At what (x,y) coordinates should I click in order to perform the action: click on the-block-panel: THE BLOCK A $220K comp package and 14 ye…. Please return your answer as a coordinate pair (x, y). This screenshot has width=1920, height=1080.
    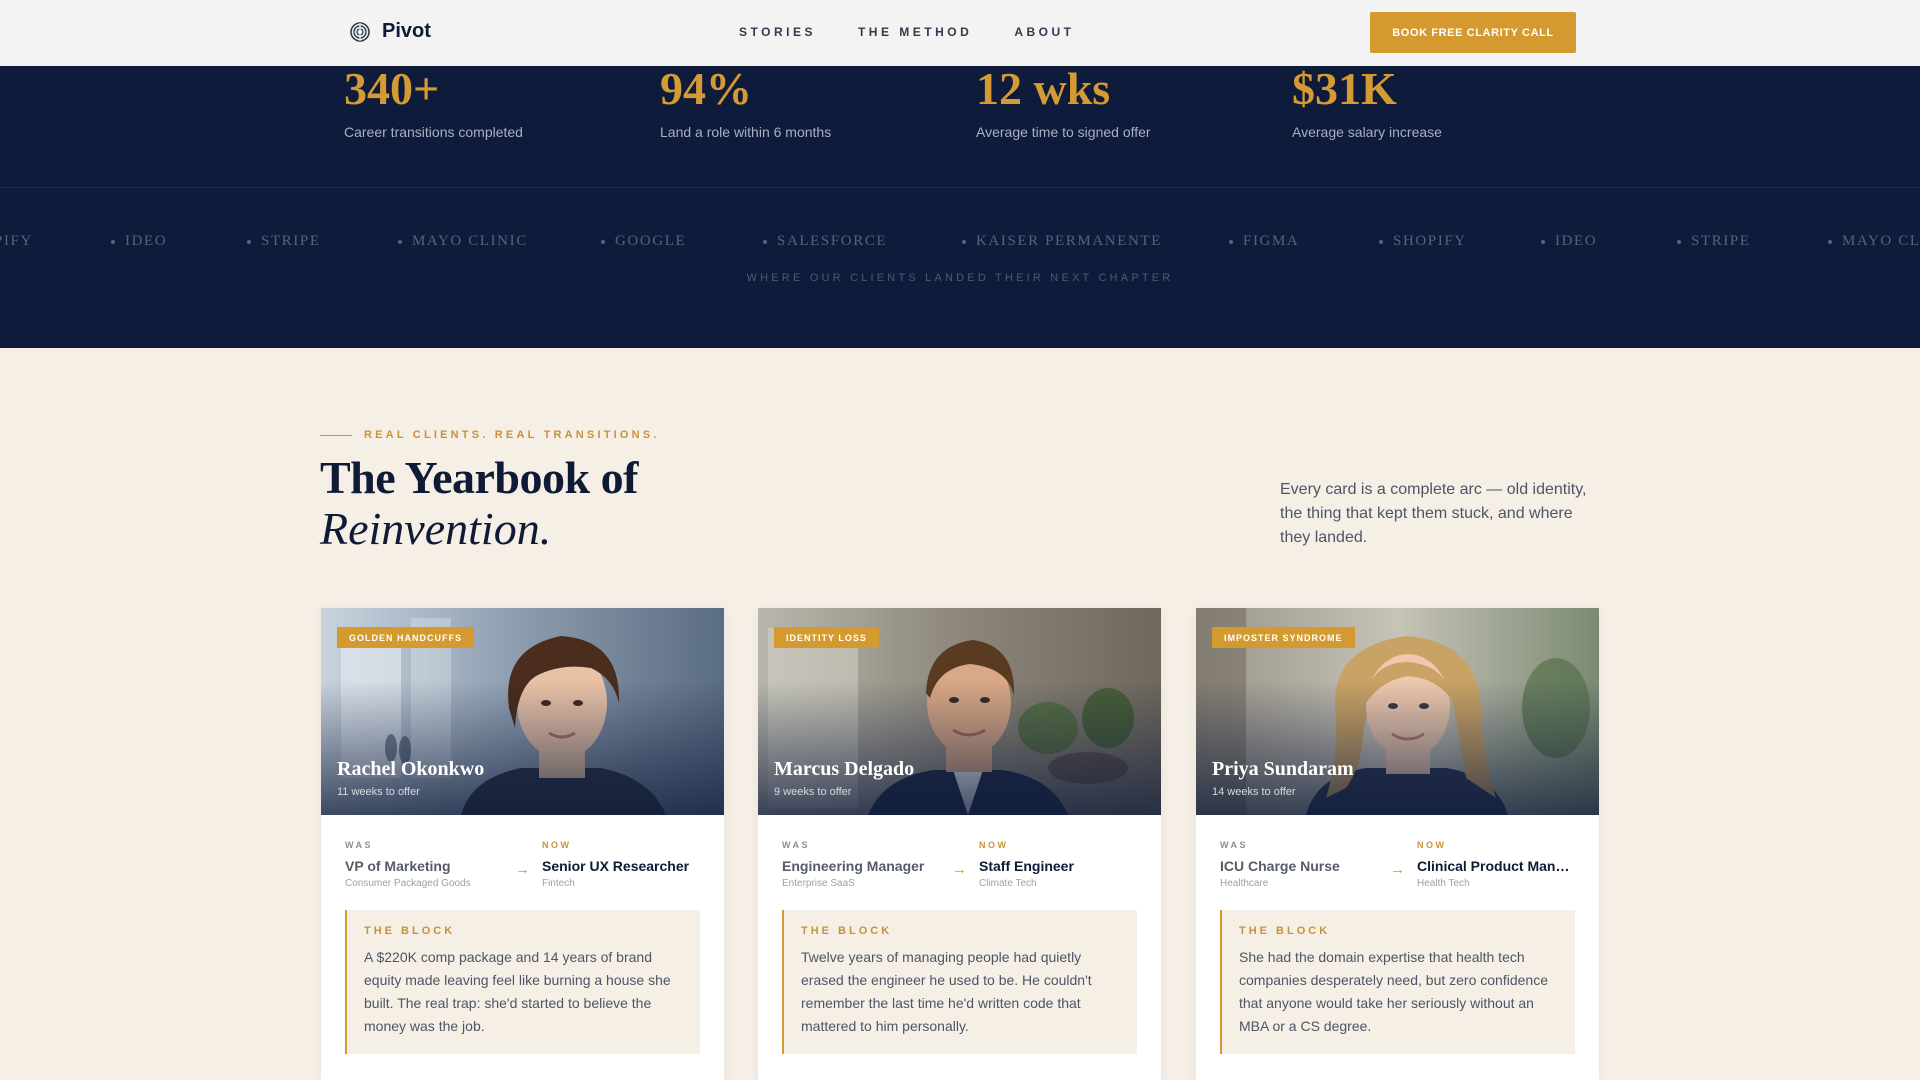
    Looking at the image, I should click on (522, 982).